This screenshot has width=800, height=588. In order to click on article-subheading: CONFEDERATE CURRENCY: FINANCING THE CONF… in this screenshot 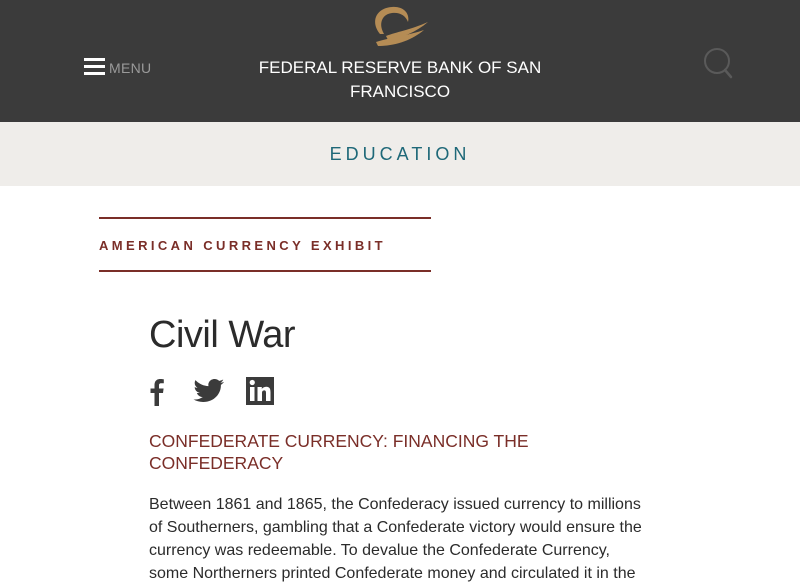, I will do `click(339, 452)`.